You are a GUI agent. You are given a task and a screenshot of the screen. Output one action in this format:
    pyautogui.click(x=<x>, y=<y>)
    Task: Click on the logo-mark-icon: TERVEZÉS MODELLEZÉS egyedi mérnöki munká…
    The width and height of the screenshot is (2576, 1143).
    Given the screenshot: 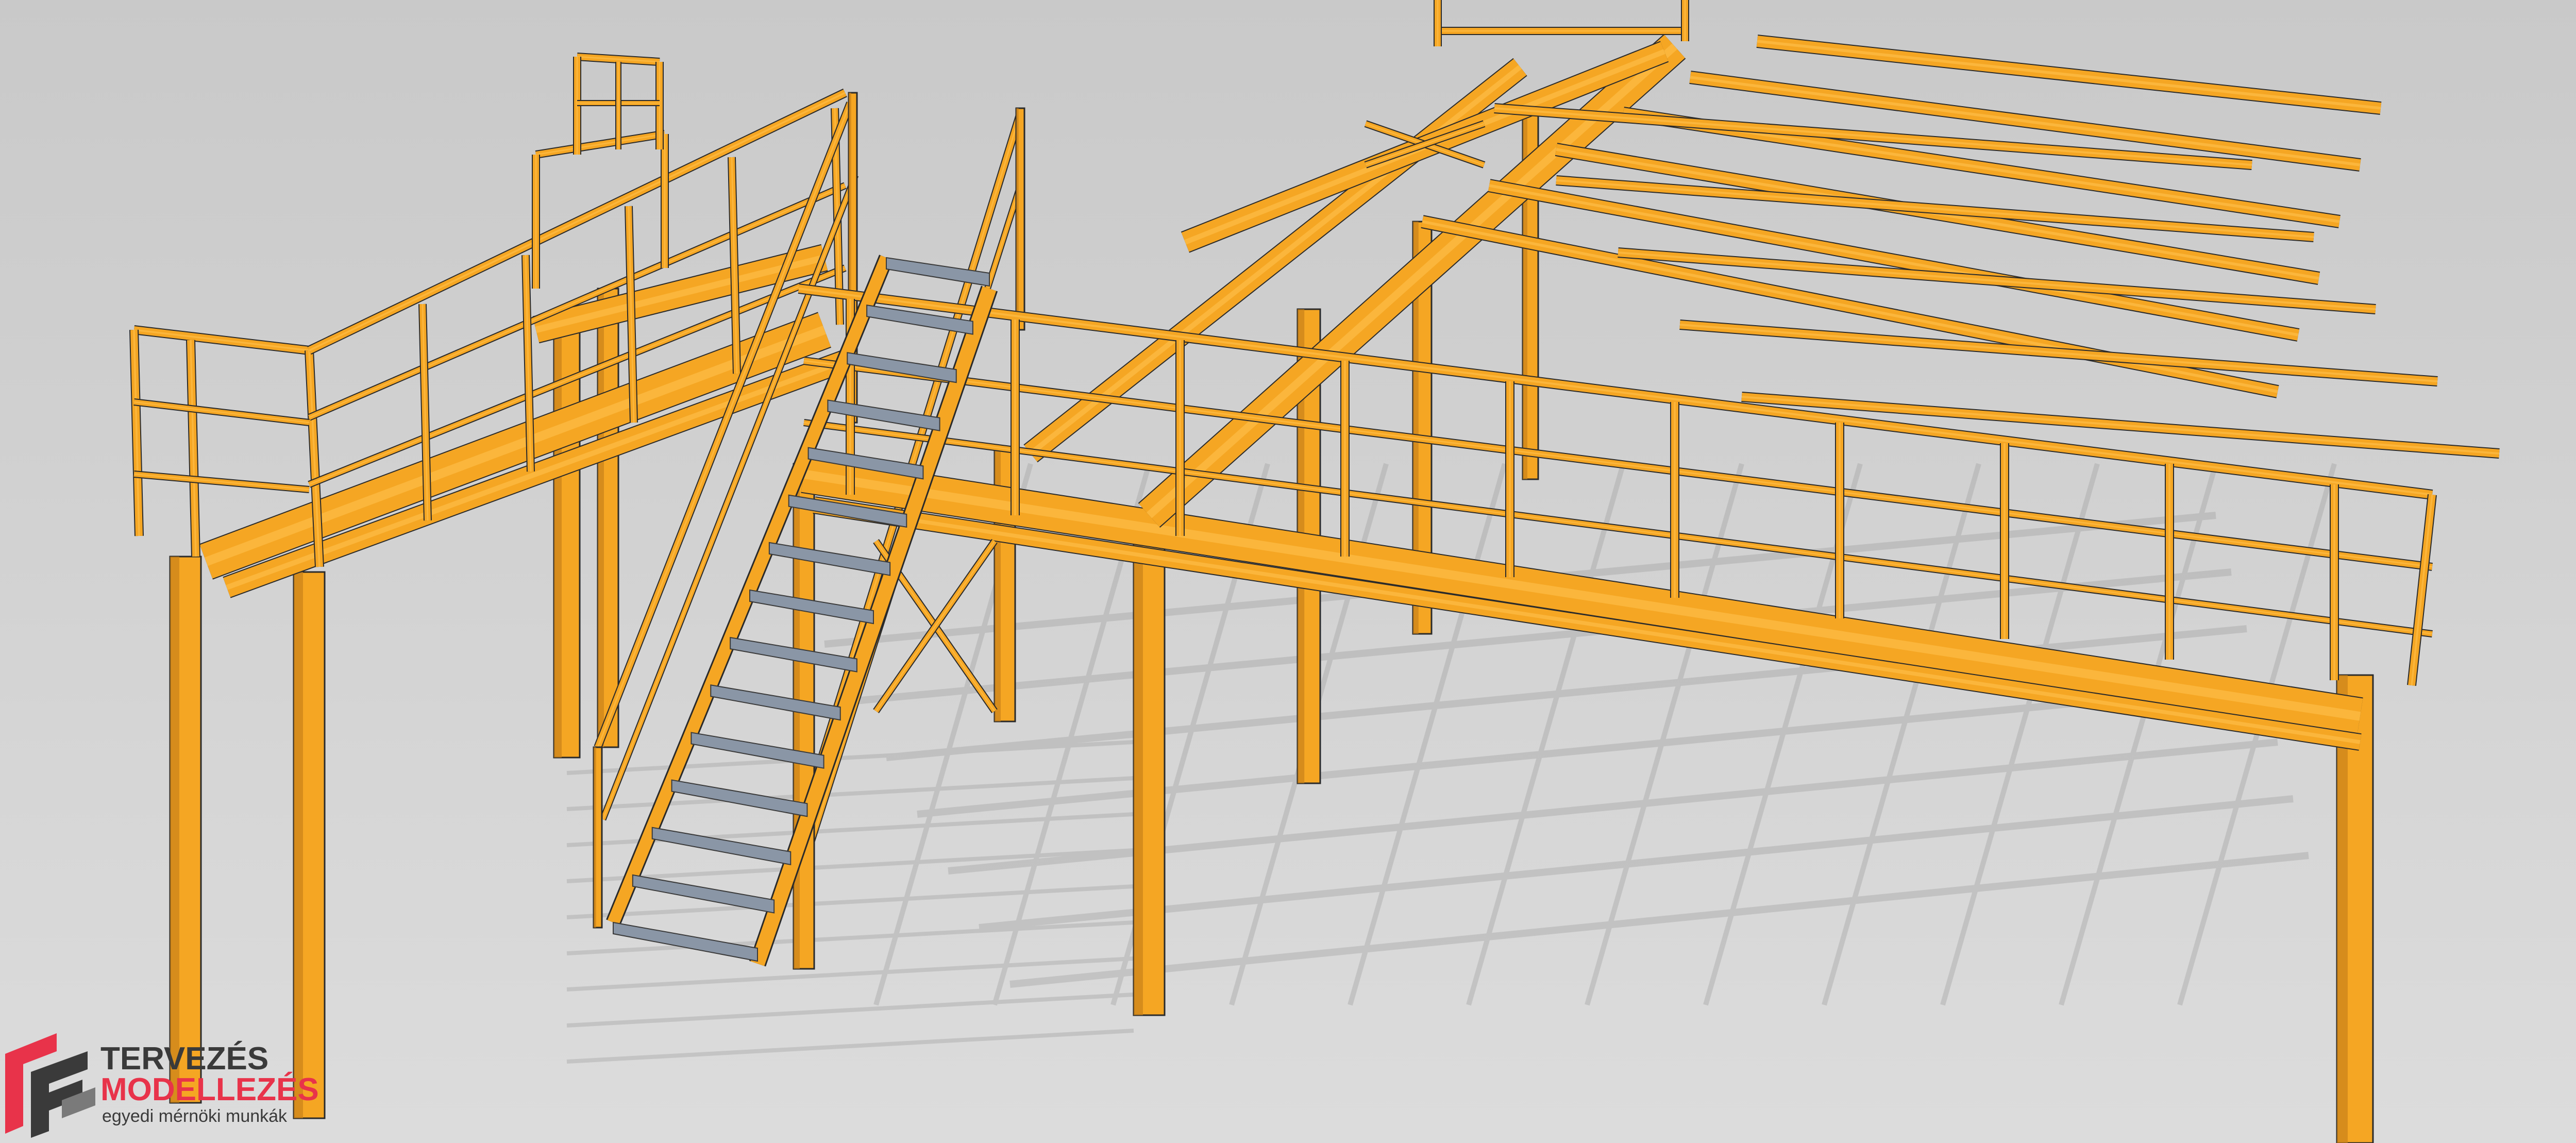 What is the action you would take?
    pyautogui.click(x=162, y=1085)
    